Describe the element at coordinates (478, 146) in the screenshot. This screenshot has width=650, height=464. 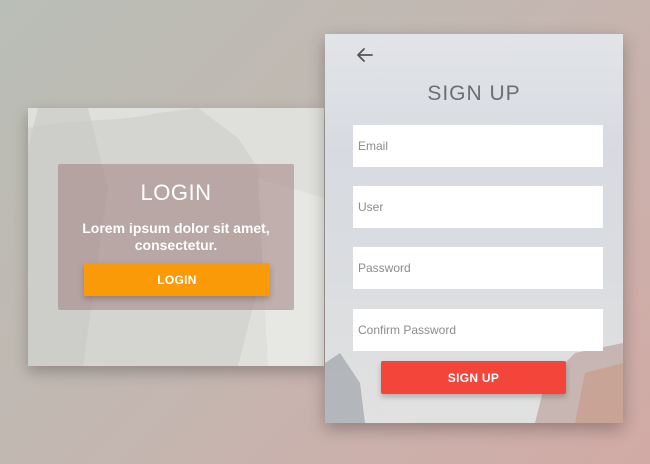
I see `email-field` at that location.